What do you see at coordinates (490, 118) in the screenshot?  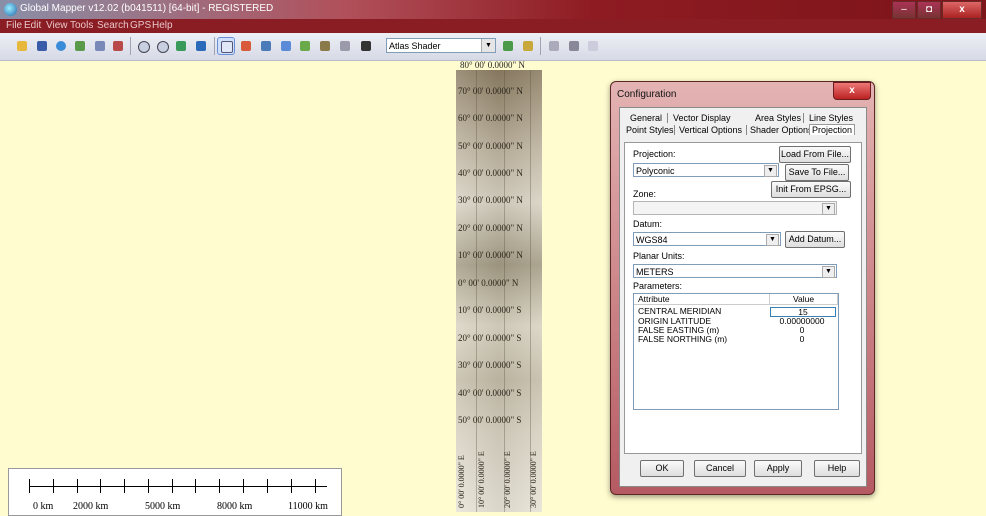 I see `latitude-label: 60° 00' 0.0000" N` at bounding box center [490, 118].